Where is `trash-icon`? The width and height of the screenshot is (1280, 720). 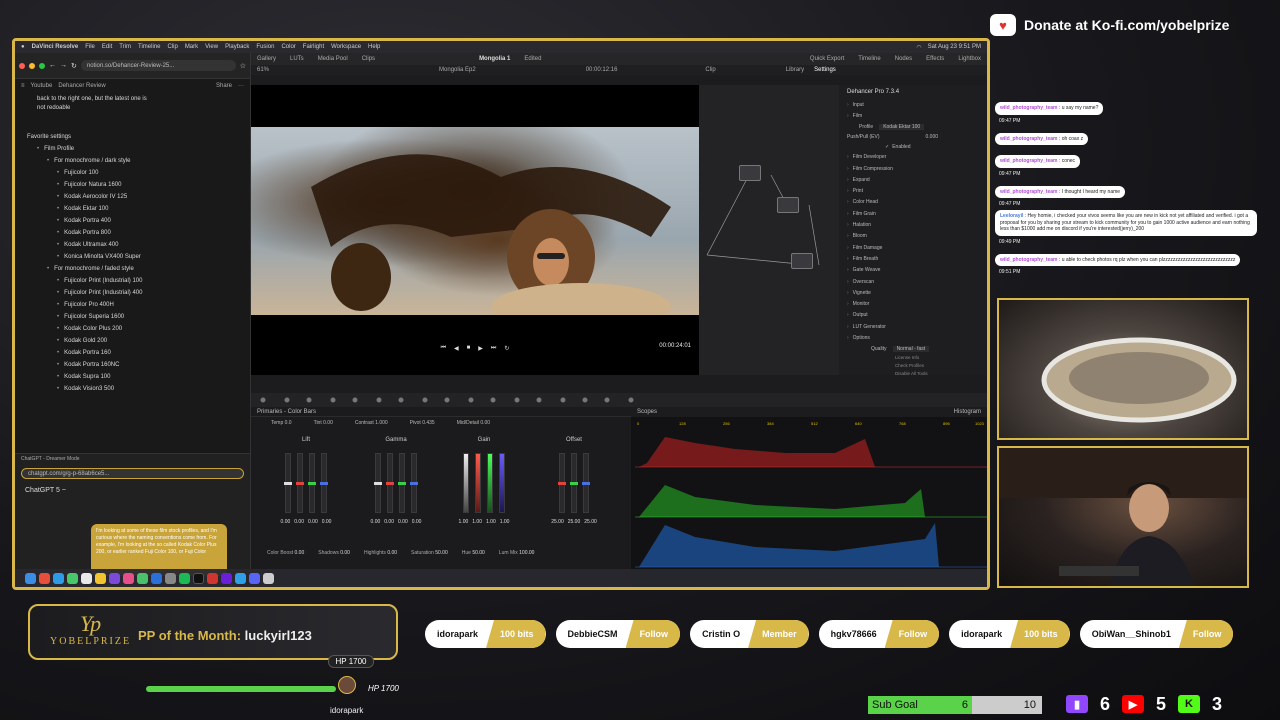 trash-icon is located at coordinates (268, 578).